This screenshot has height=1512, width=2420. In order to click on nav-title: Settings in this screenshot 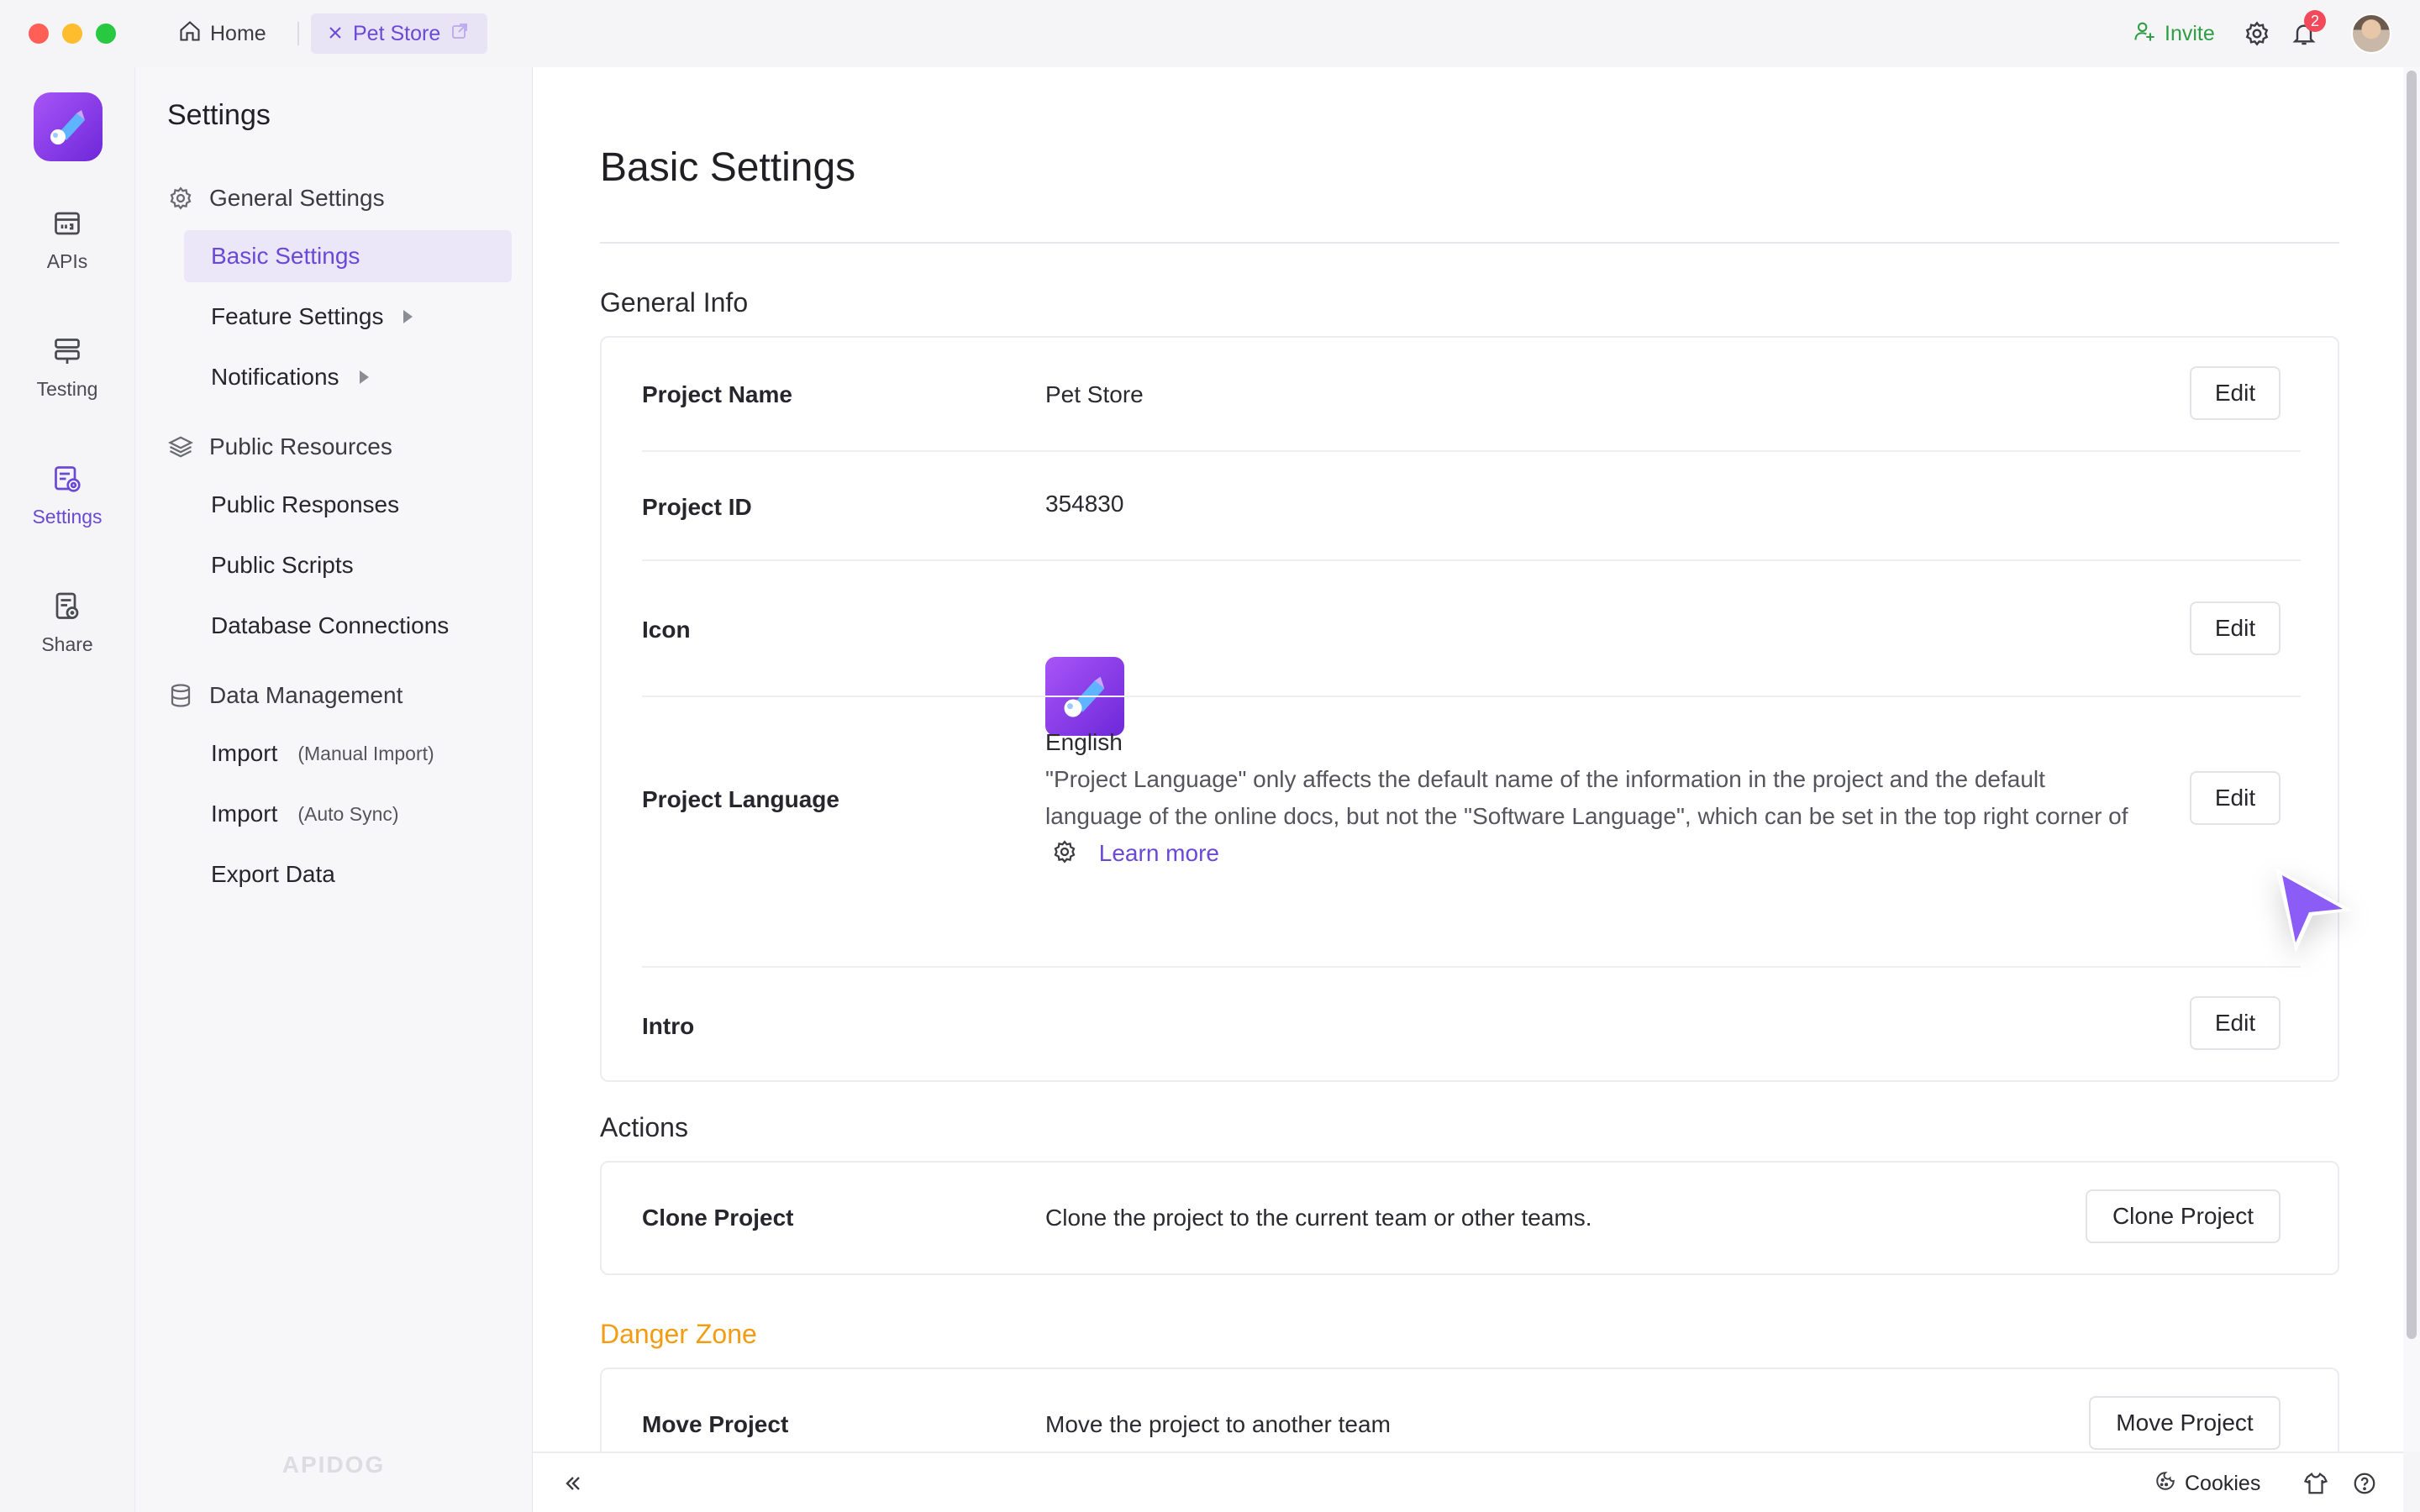, I will do `click(219, 115)`.